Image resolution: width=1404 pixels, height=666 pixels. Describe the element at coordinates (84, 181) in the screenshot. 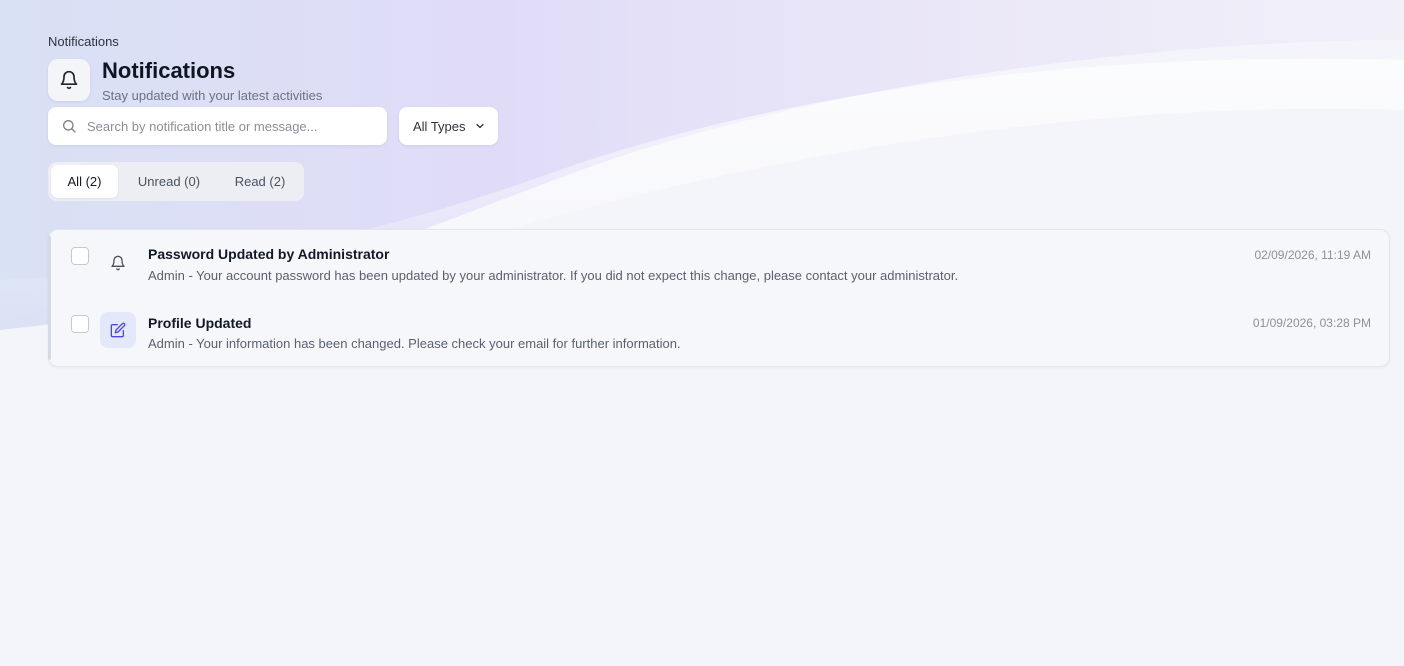

I see `tab-all: All (2)` at that location.